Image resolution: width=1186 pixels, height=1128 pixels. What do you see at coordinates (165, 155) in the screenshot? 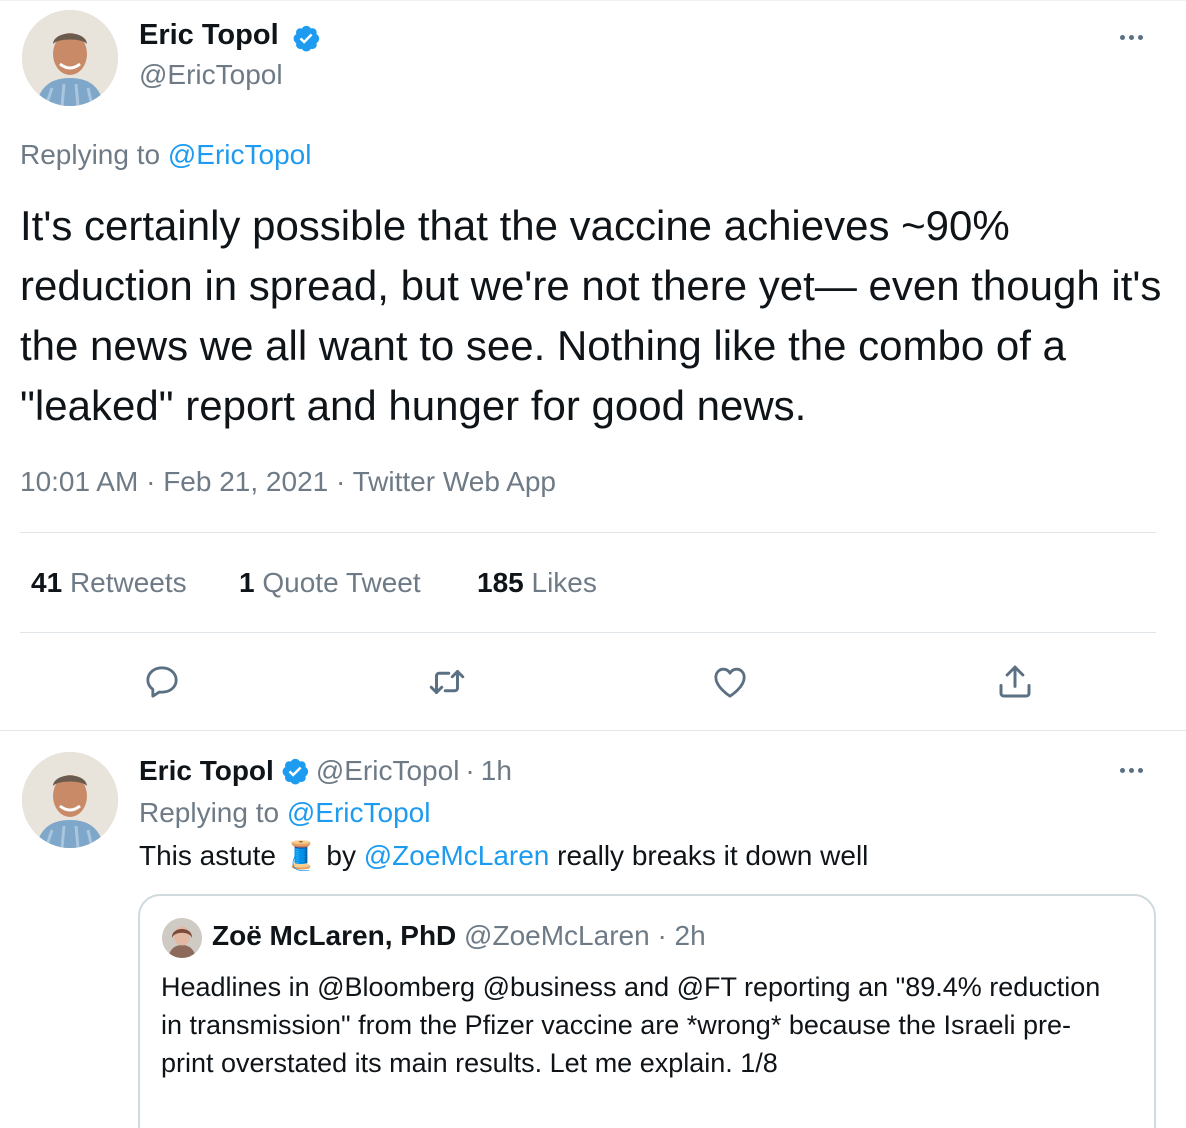
I see `replying-to-line: Replying to @EricTopol` at bounding box center [165, 155].